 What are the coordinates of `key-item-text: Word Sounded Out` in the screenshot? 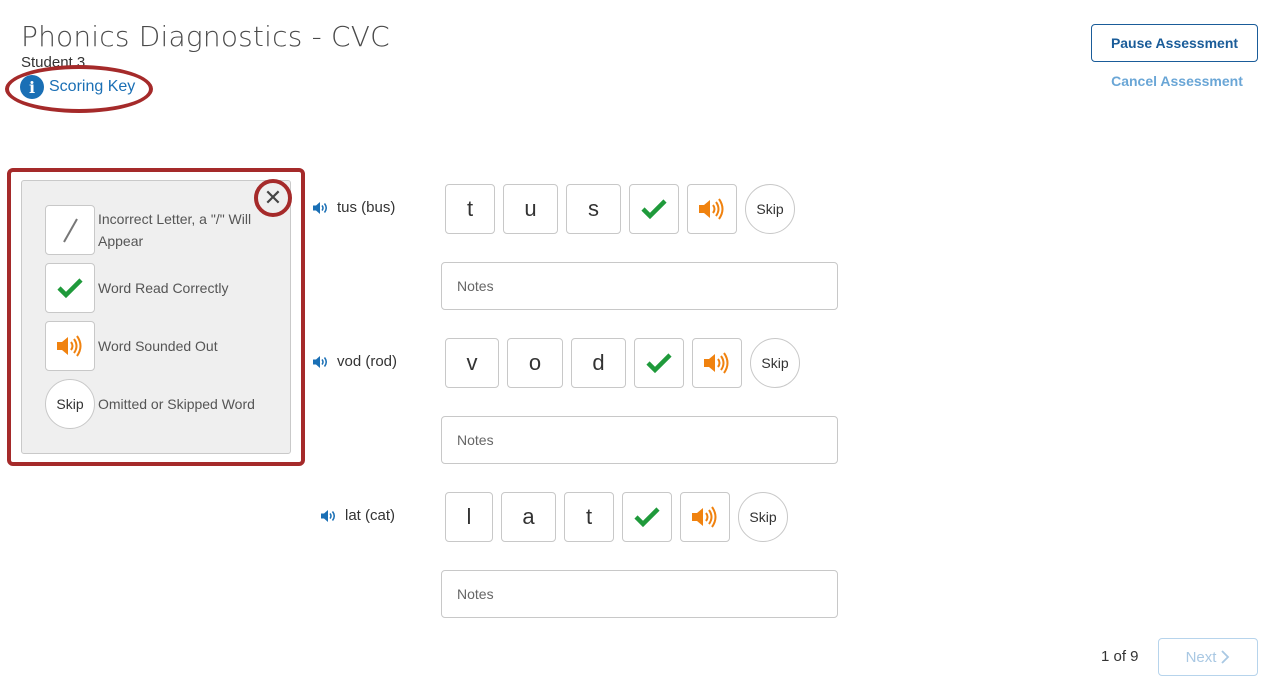 It's located at (158, 346).